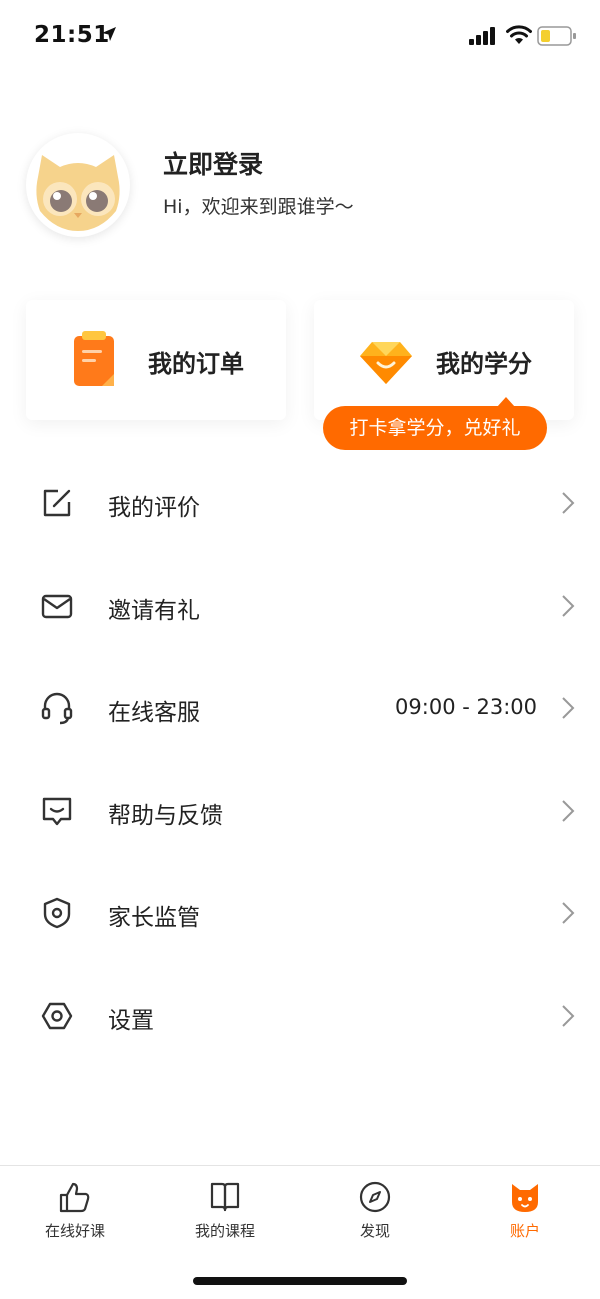  Describe the element at coordinates (57, 913) in the screenshot. I see `shield-icon` at that location.